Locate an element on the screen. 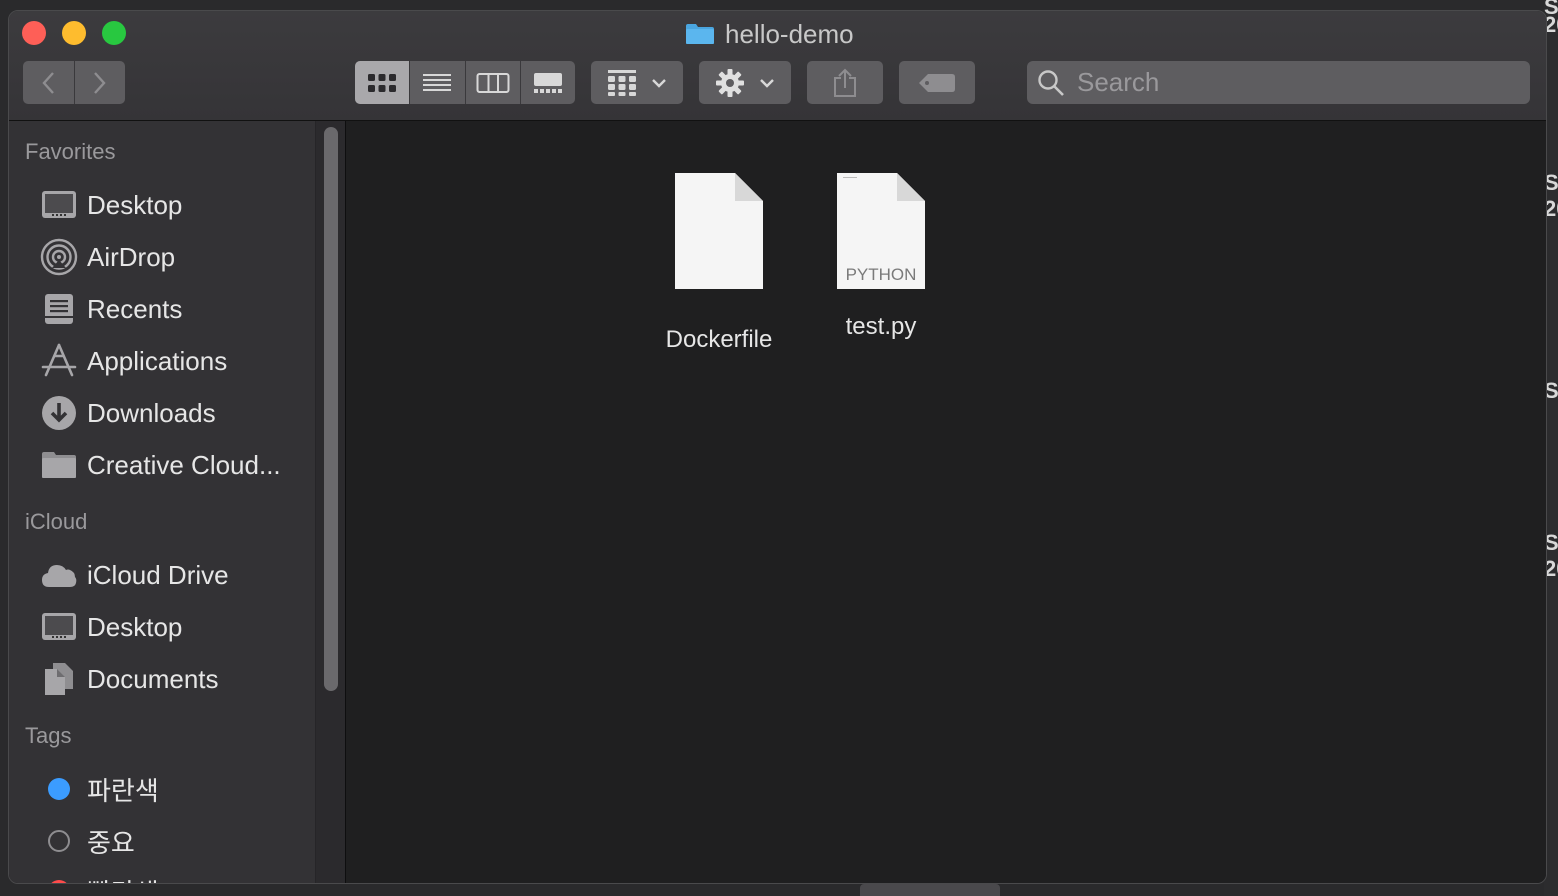 The height and width of the screenshot is (896, 1558). gallery-view-icon is located at coordinates (547, 82).